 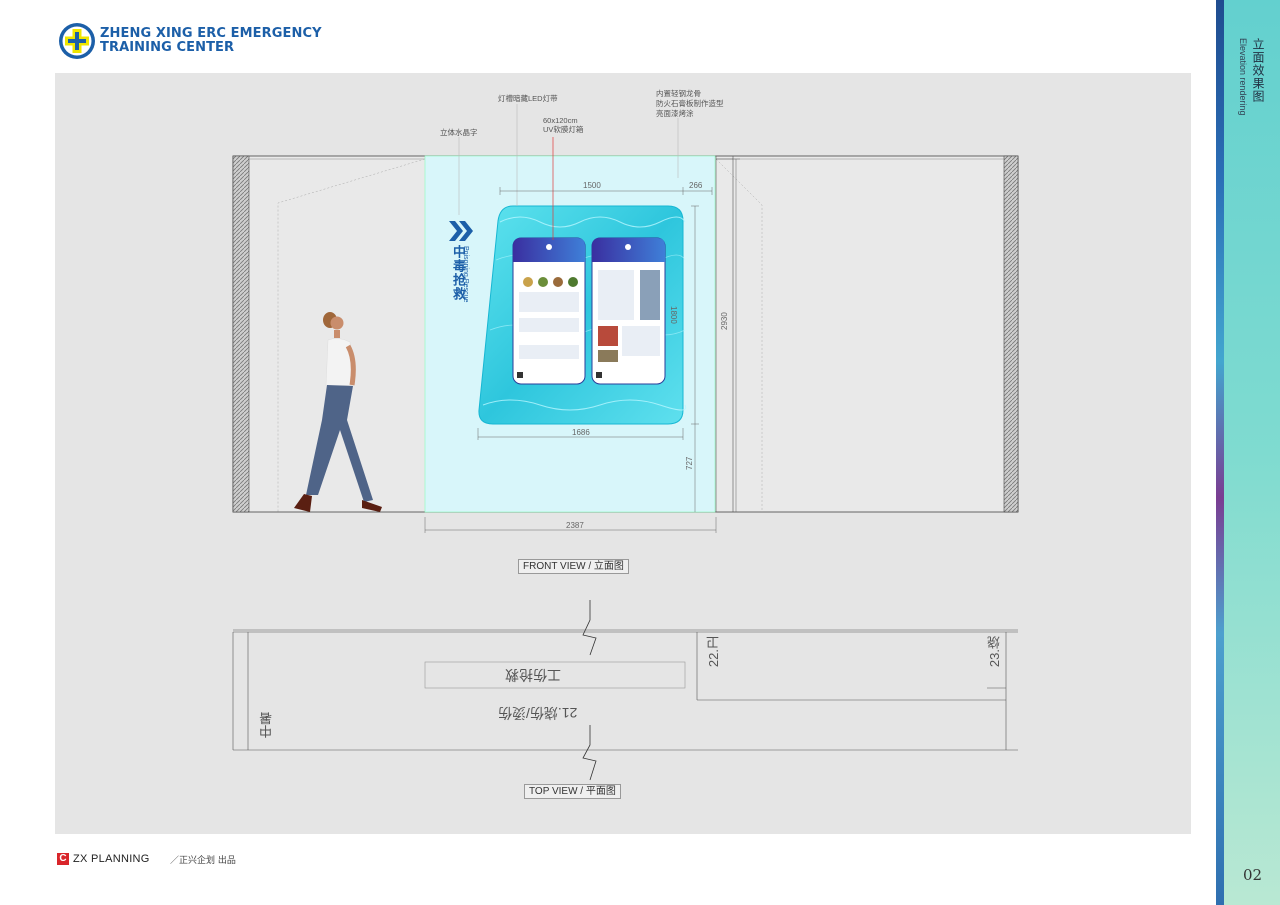 What do you see at coordinates (111, 859) in the screenshot?
I see `footer-brand: ZX PLANNING` at bounding box center [111, 859].